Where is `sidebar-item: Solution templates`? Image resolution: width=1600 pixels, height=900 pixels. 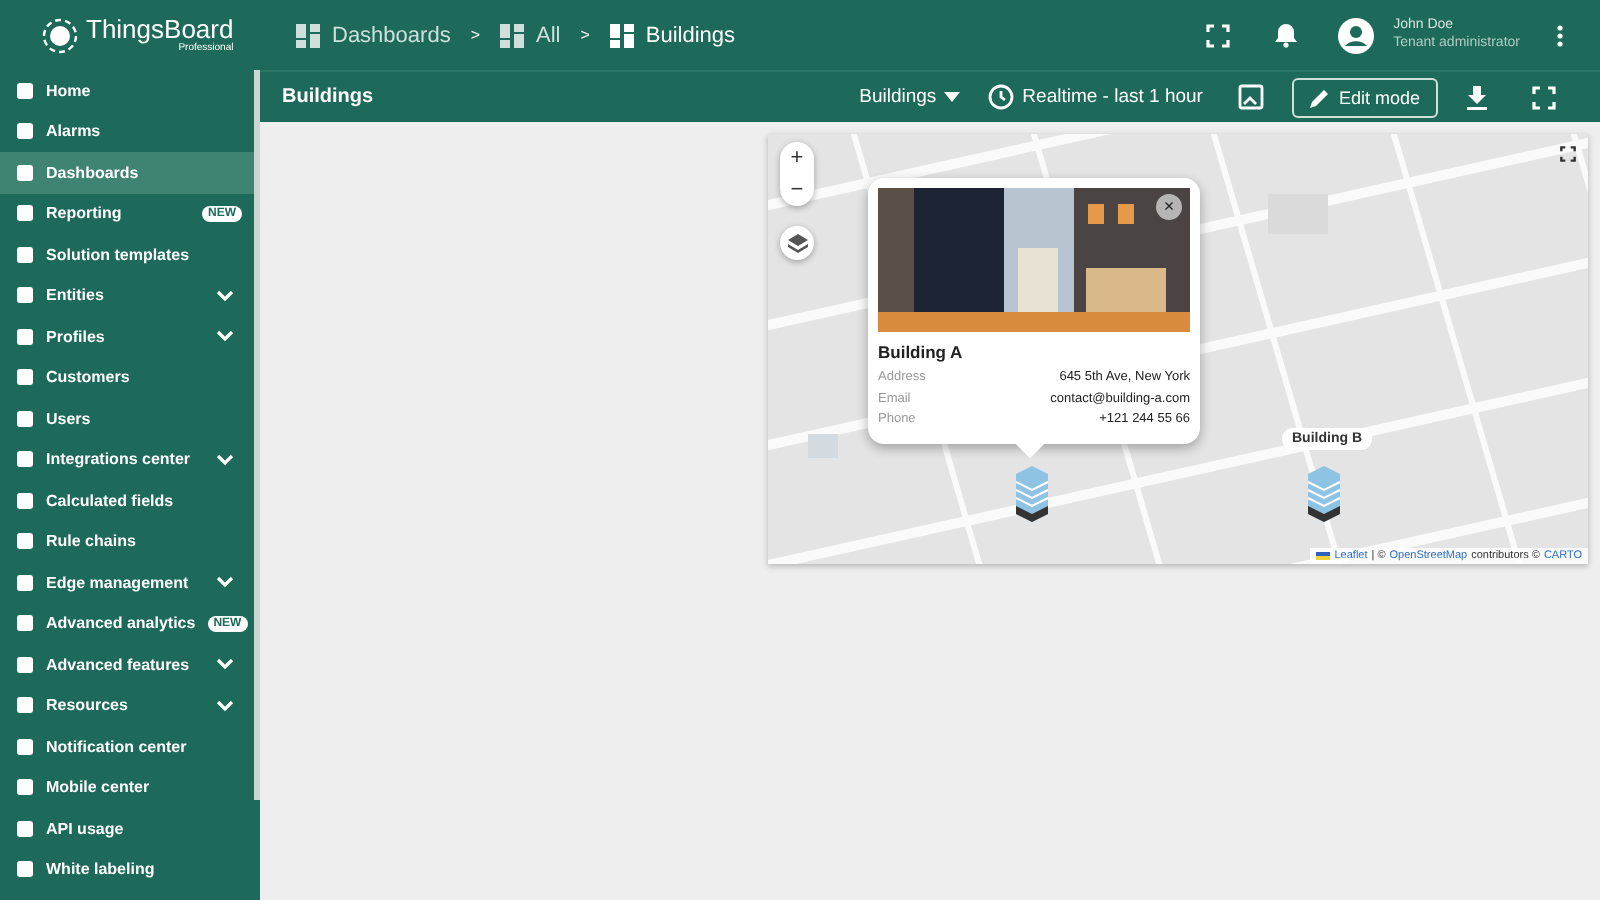 sidebar-item: Solution templates is located at coordinates (127, 254).